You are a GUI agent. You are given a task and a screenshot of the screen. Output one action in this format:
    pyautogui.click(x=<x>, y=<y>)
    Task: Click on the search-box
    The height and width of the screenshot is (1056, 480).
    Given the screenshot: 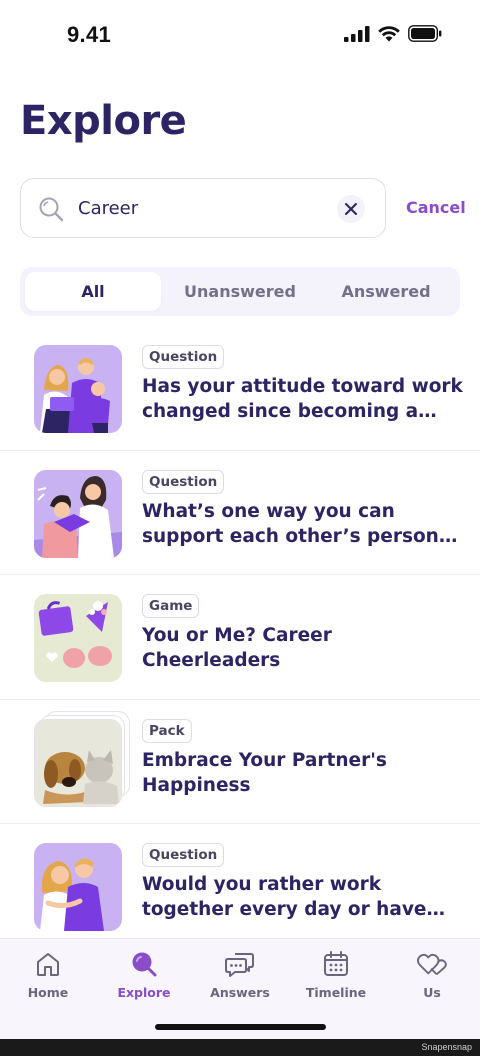 What is the action you would take?
    pyautogui.click(x=203, y=208)
    